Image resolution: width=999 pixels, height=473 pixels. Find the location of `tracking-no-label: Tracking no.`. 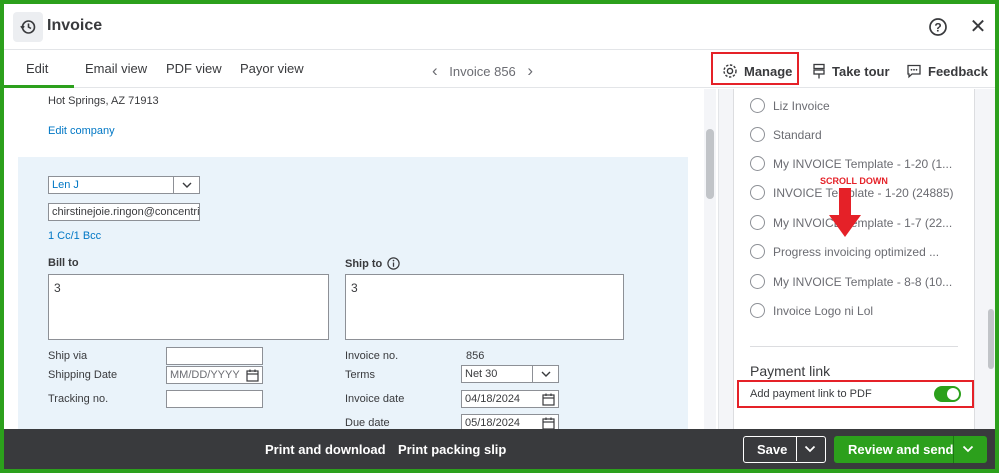

tracking-no-label: Tracking no. is located at coordinates (78, 399).